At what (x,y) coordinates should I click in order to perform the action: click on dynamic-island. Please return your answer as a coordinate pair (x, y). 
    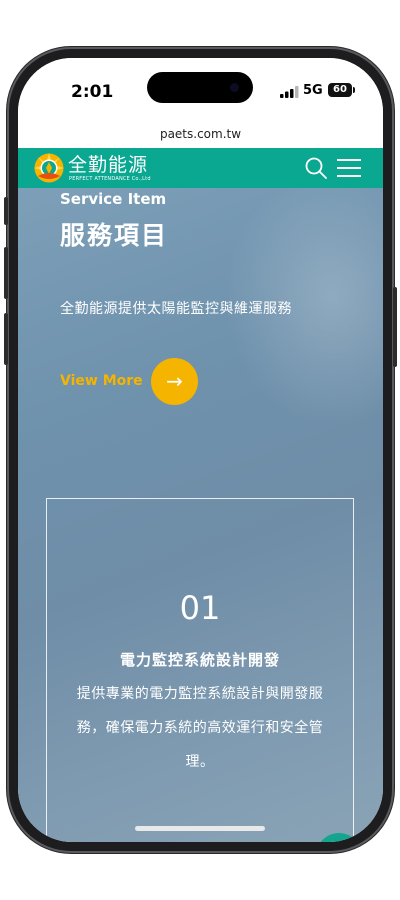
    Looking at the image, I should click on (200, 87).